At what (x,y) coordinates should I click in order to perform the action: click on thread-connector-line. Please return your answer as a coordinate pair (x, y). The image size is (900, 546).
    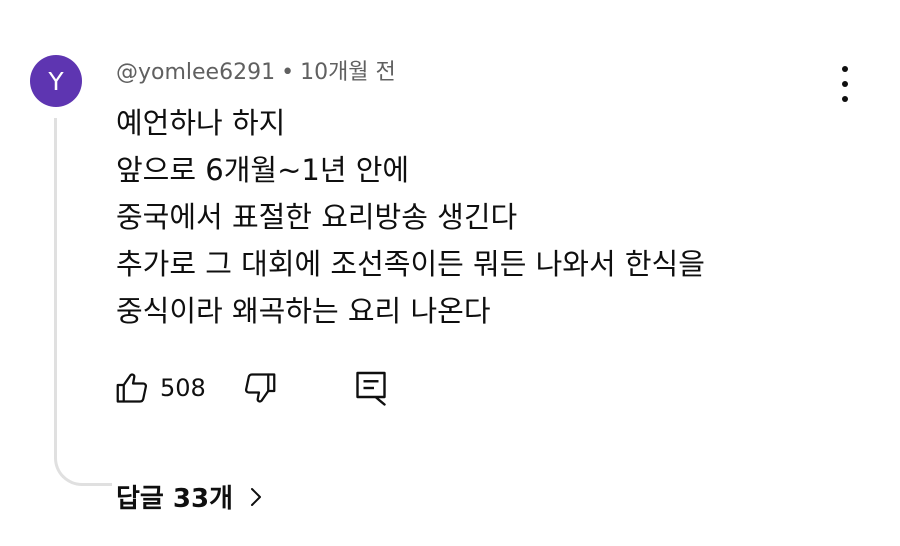
    Looking at the image, I should click on (83, 302).